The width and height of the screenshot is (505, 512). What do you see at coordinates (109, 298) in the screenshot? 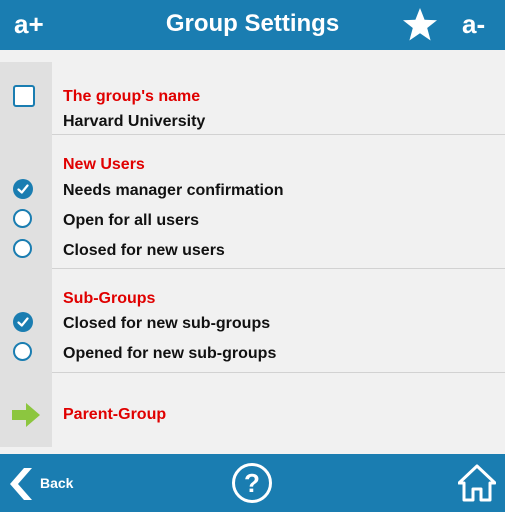
I see `sub-groups-heading: Sub-Groups` at bounding box center [109, 298].